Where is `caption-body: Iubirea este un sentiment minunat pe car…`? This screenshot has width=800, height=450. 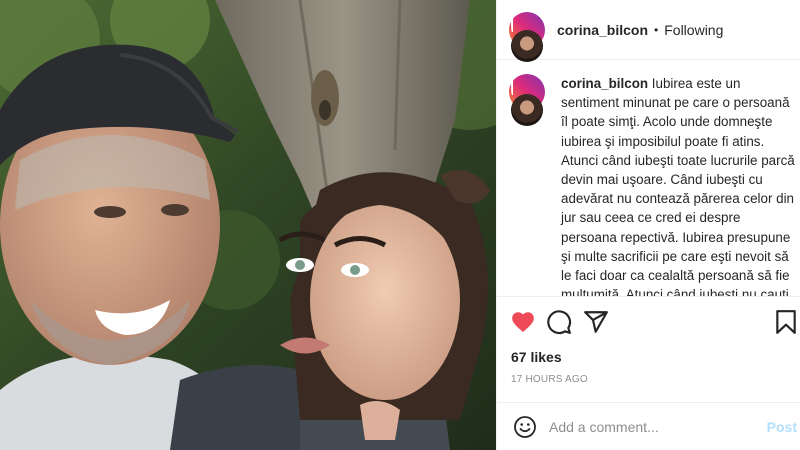 caption-body: Iubirea este un sentiment minunat pe car… is located at coordinates (678, 186).